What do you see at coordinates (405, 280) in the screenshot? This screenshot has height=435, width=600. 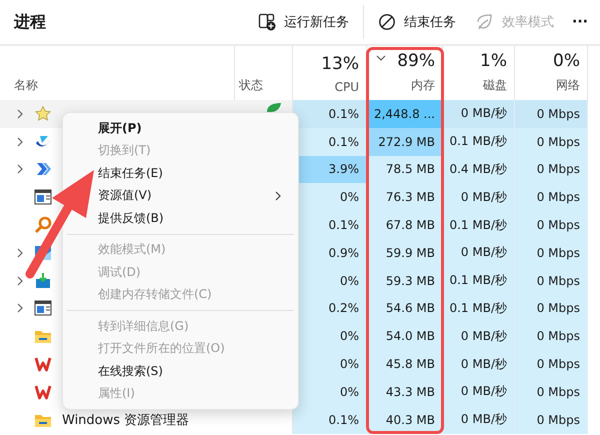 I see `table-cell: 59.3 MB` at bounding box center [405, 280].